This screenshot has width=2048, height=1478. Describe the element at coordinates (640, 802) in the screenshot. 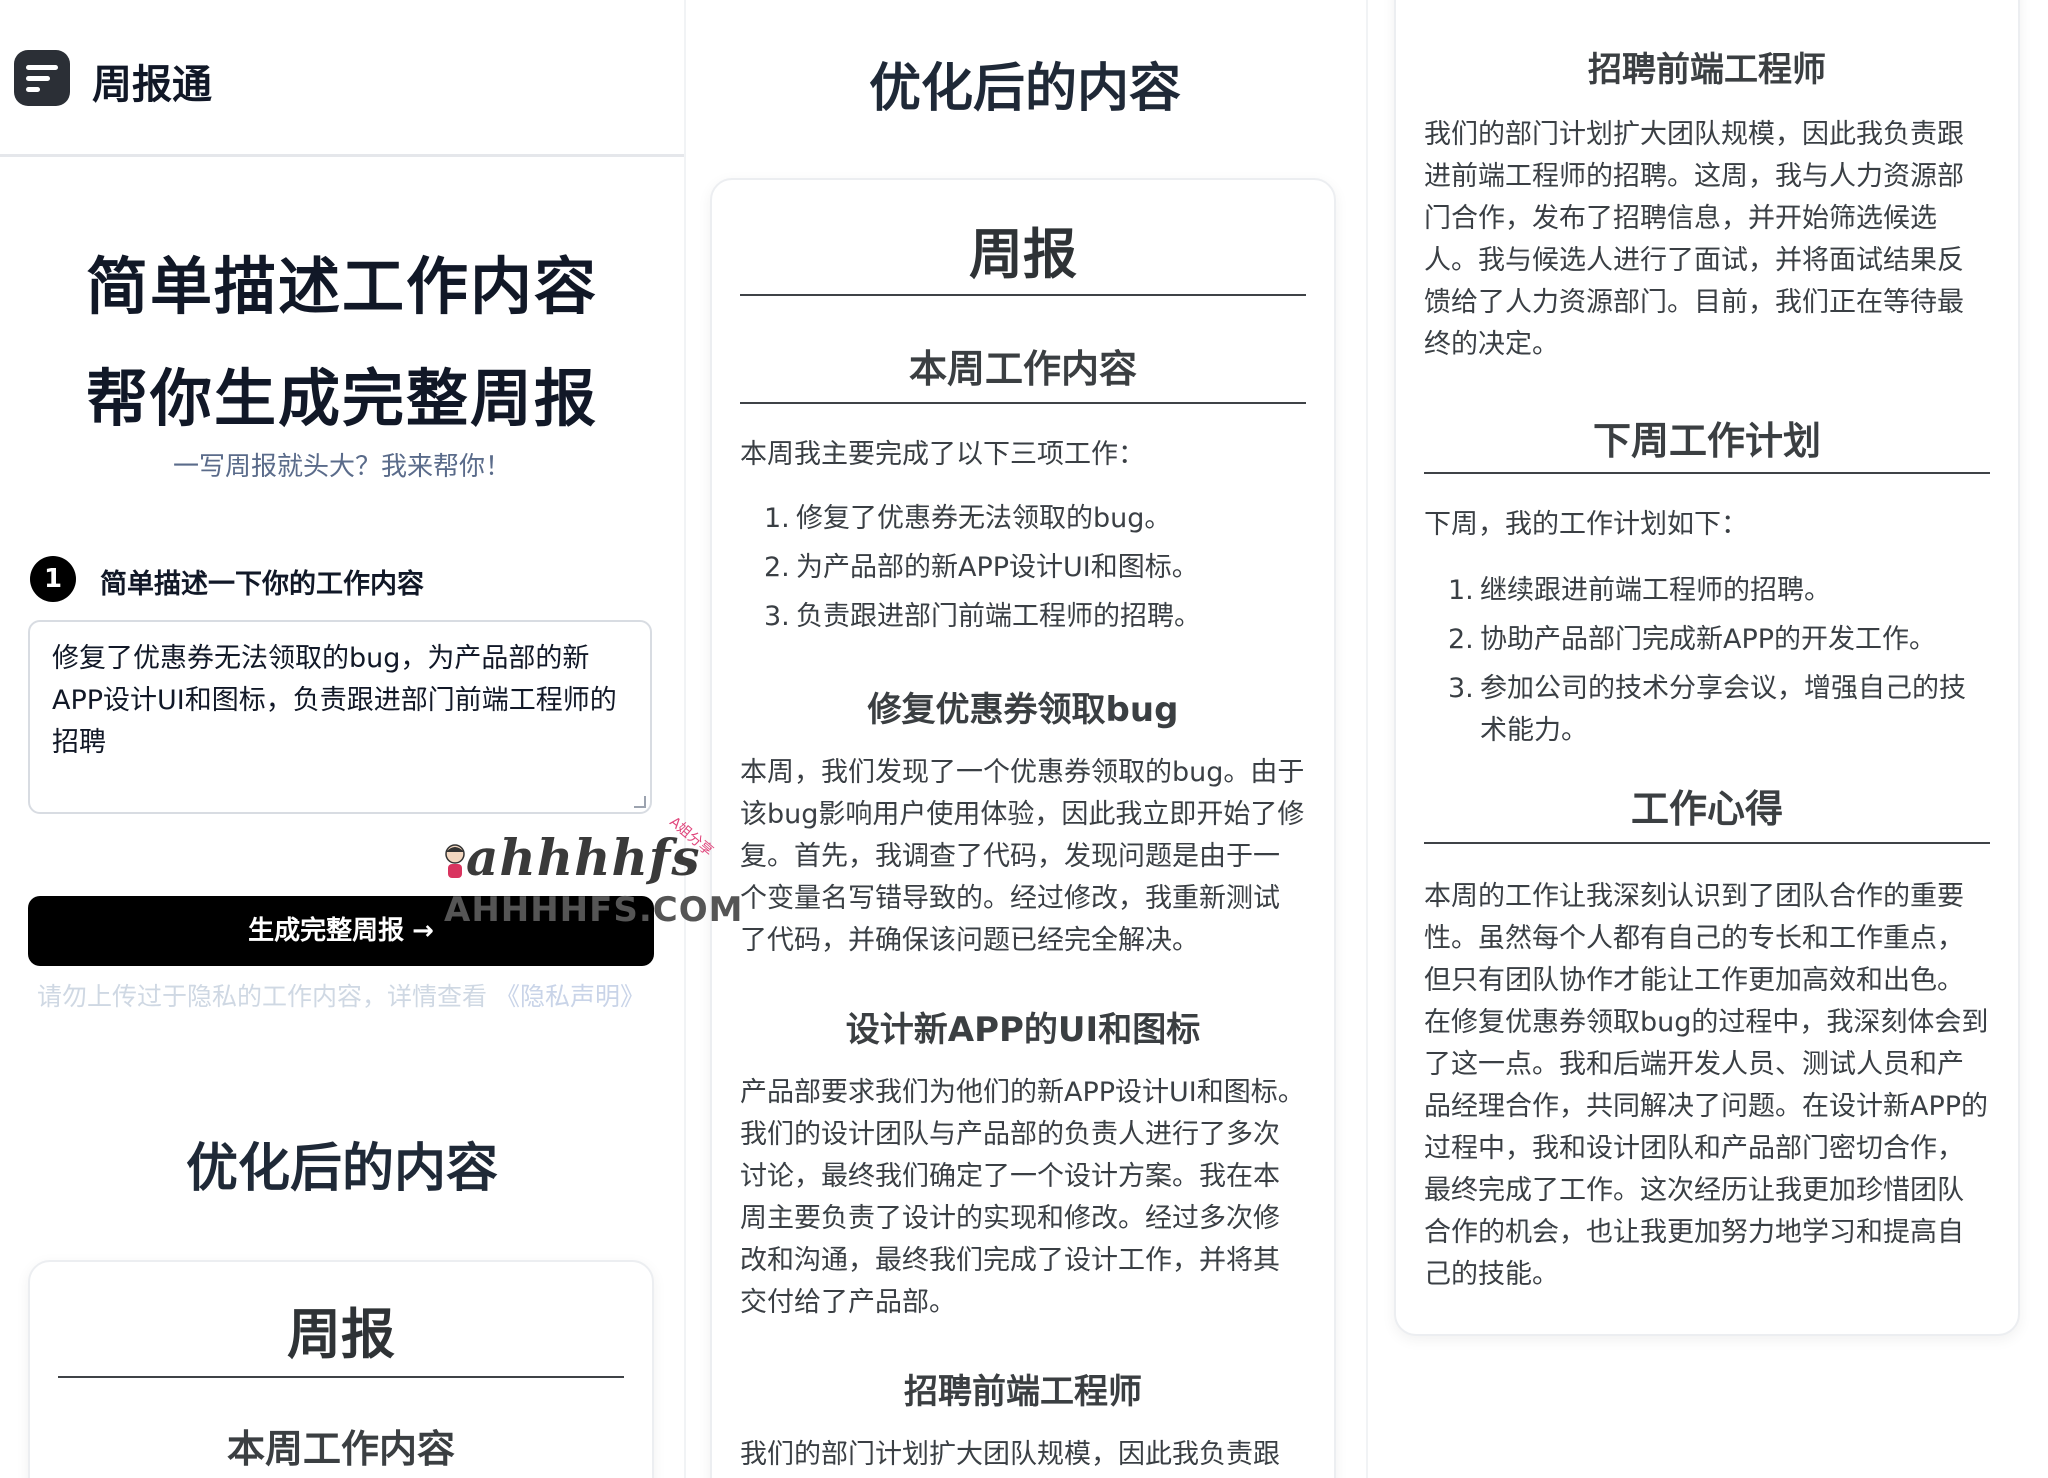

I see `resize-handle-icon` at that location.